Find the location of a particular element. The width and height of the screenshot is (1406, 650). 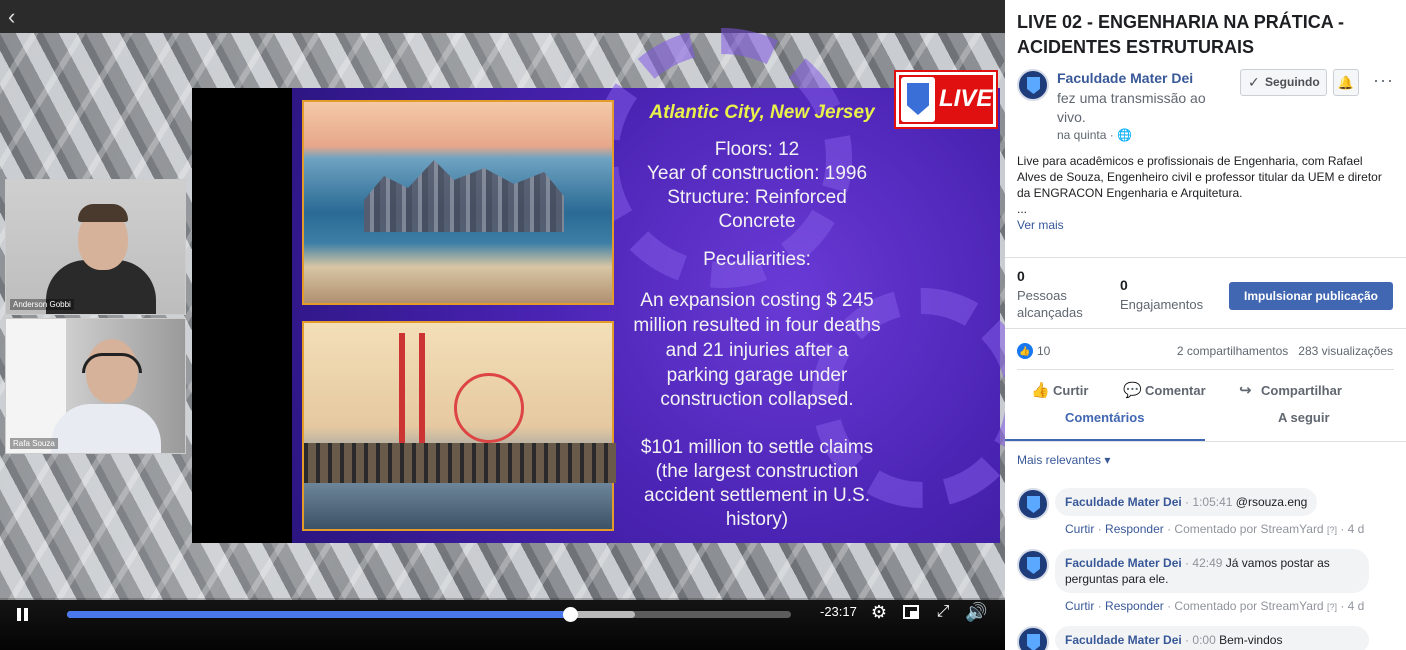

comment-text: Bem-vindos is located at coordinates (1251, 640).